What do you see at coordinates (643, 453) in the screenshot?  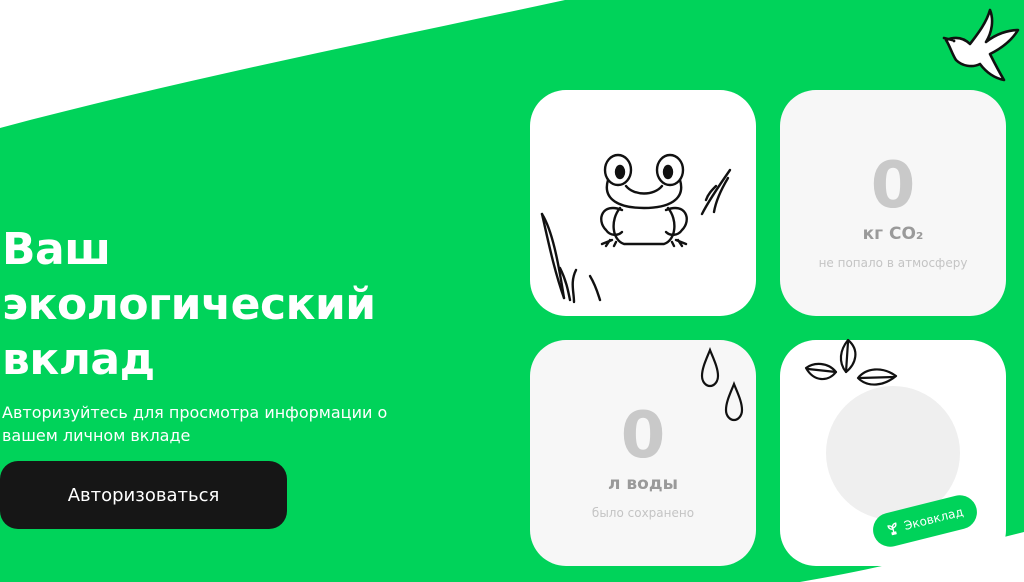 I see `water-card: 0 л воды было сохранено` at bounding box center [643, 453].